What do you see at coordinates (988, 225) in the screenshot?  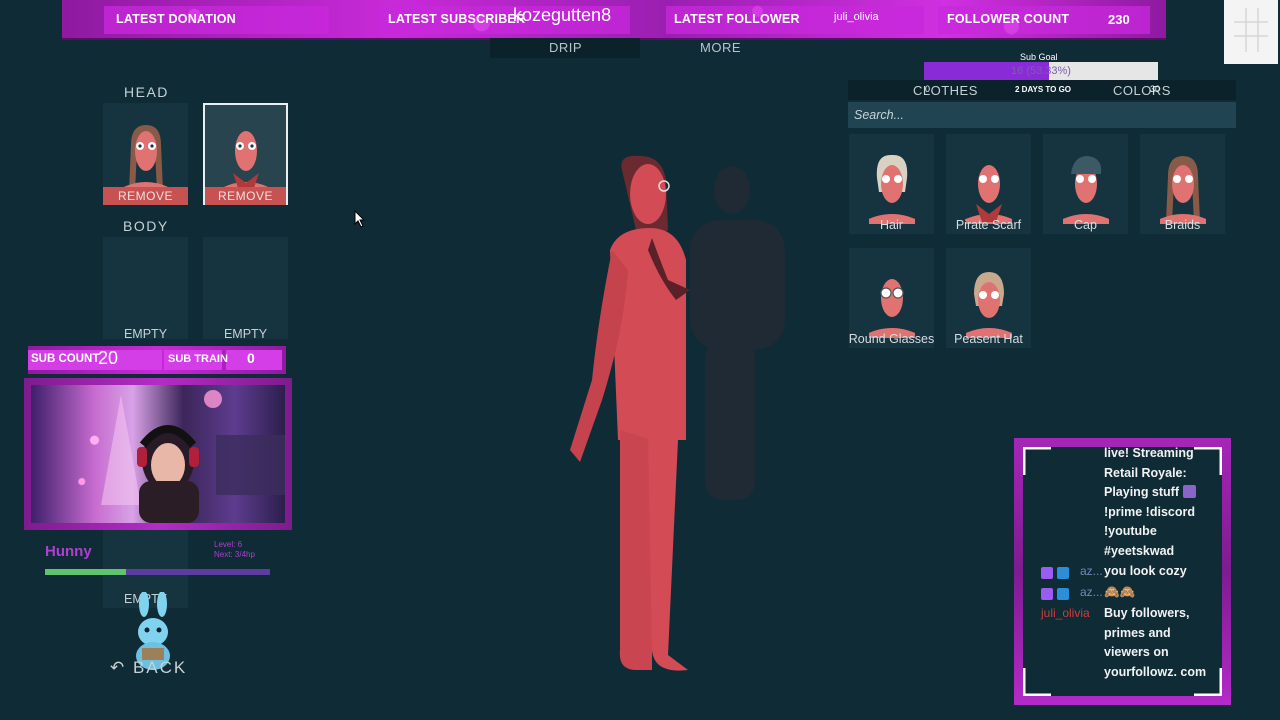 I see `catalog-item-label: Pirate Scarf` at bounding box center [988, 225].